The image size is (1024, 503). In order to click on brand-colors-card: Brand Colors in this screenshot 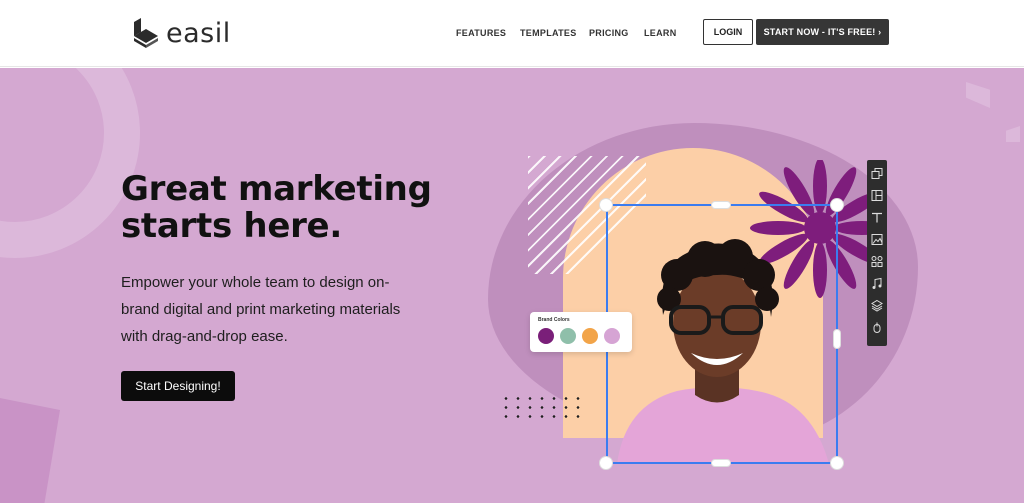, I will do `click(581, 332)`.